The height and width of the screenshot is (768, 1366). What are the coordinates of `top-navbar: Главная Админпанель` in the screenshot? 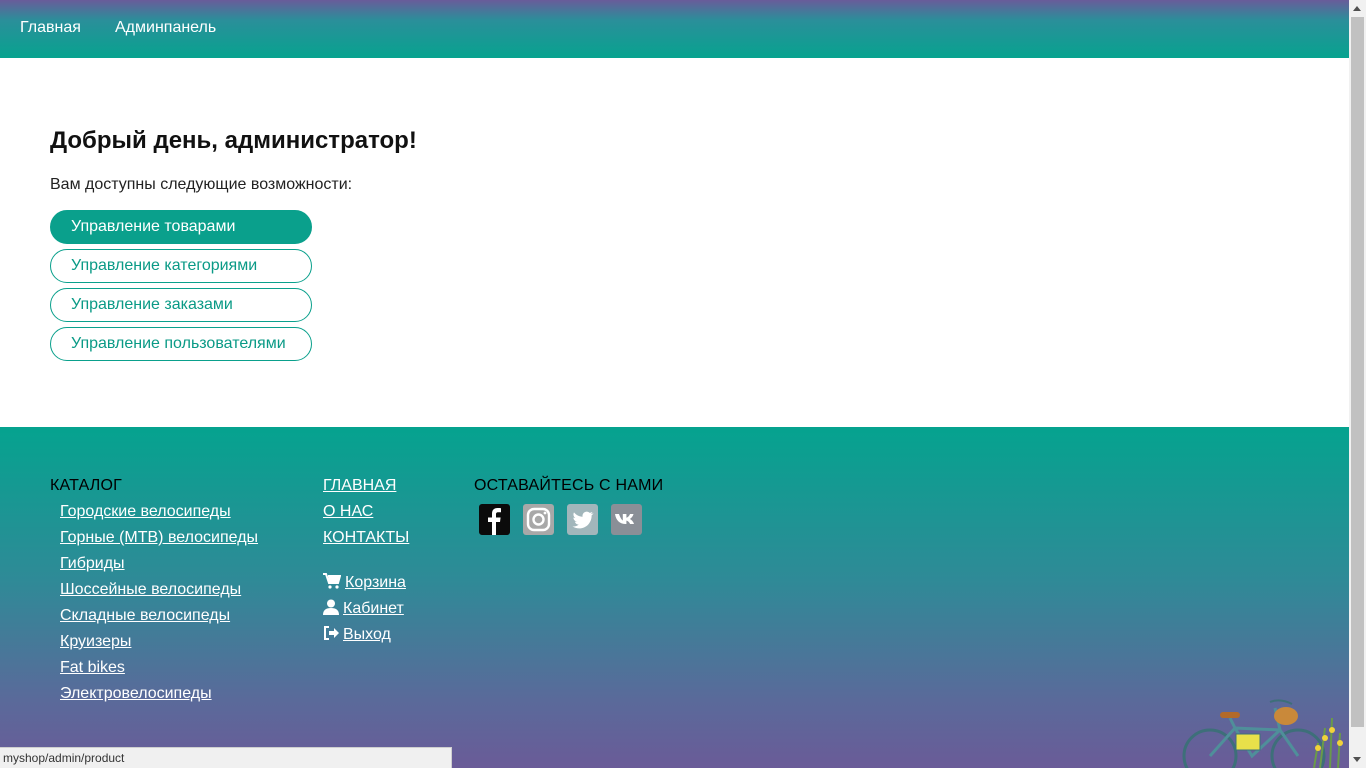 It's located at (674, 29).